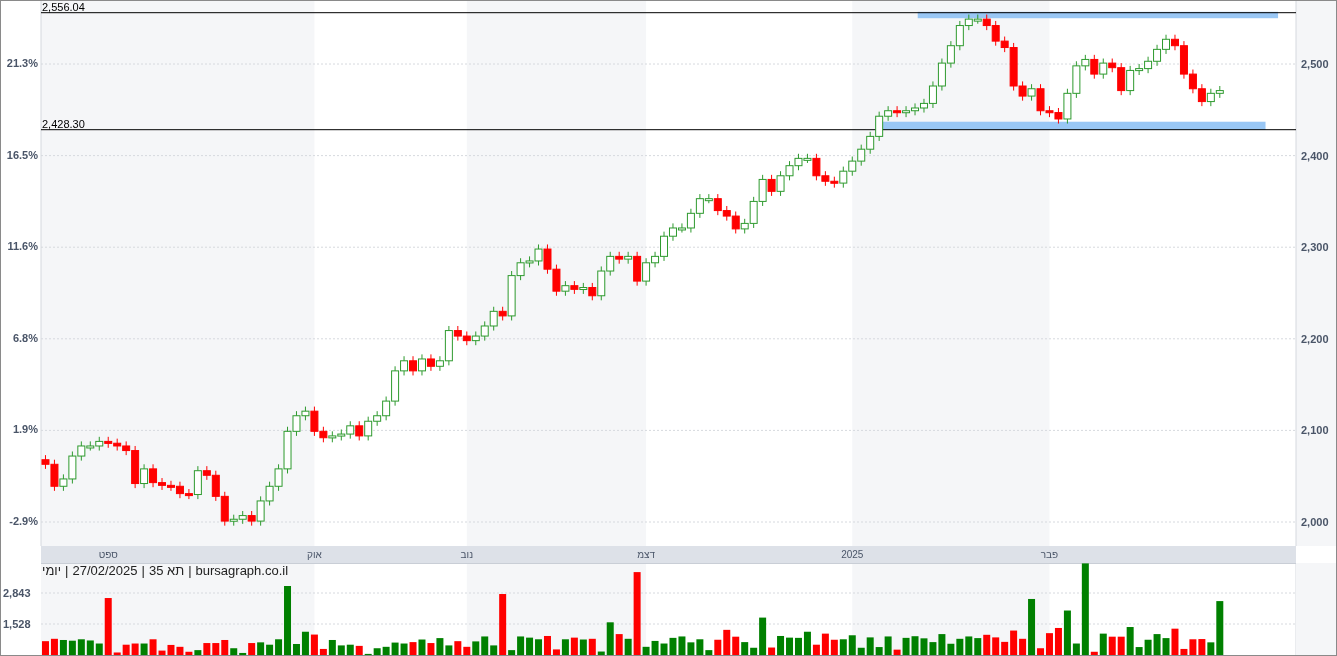 This screenshot has height=656, width=1337. Describe the element at coordinates (25, 338) in the screenshot. I see `percent-tick-label: 6.8%` at that location.